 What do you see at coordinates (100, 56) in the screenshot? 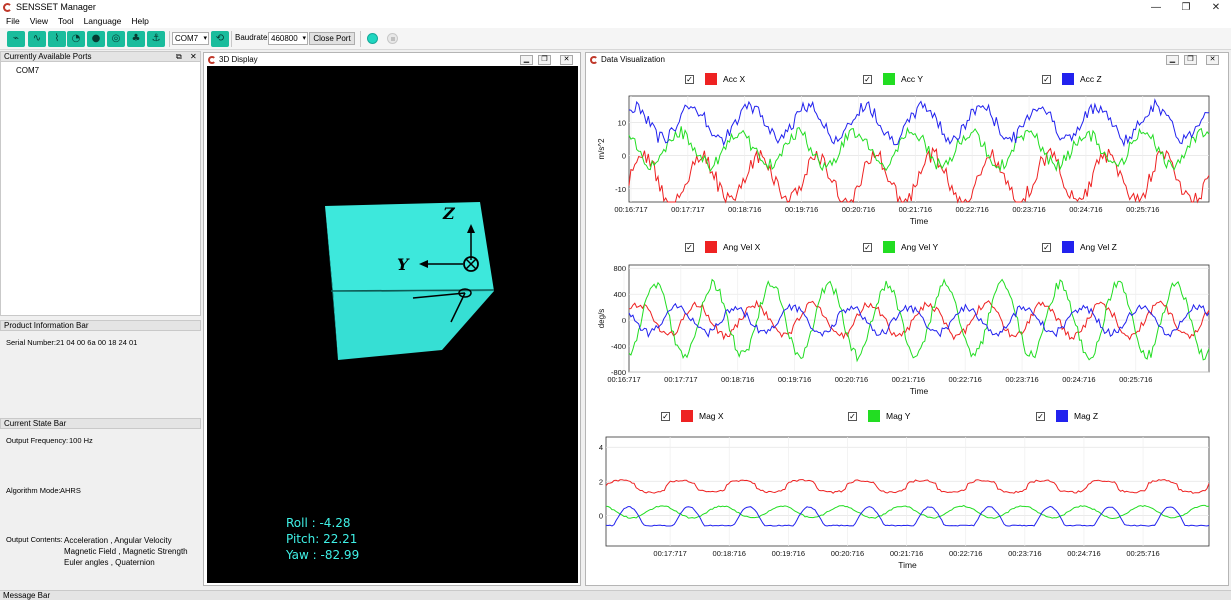
I see `ports-panel-header: Currently Available Ports ⧉ ✕` at bounding box center [100, 56].